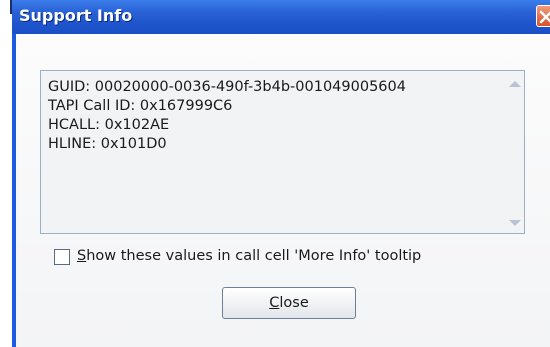 The height and width of the screenshot is (347, 550). What do you see at coordinates (6, 173) in the screenshot?
I see `background-strip` at bounding box center [6, 173].